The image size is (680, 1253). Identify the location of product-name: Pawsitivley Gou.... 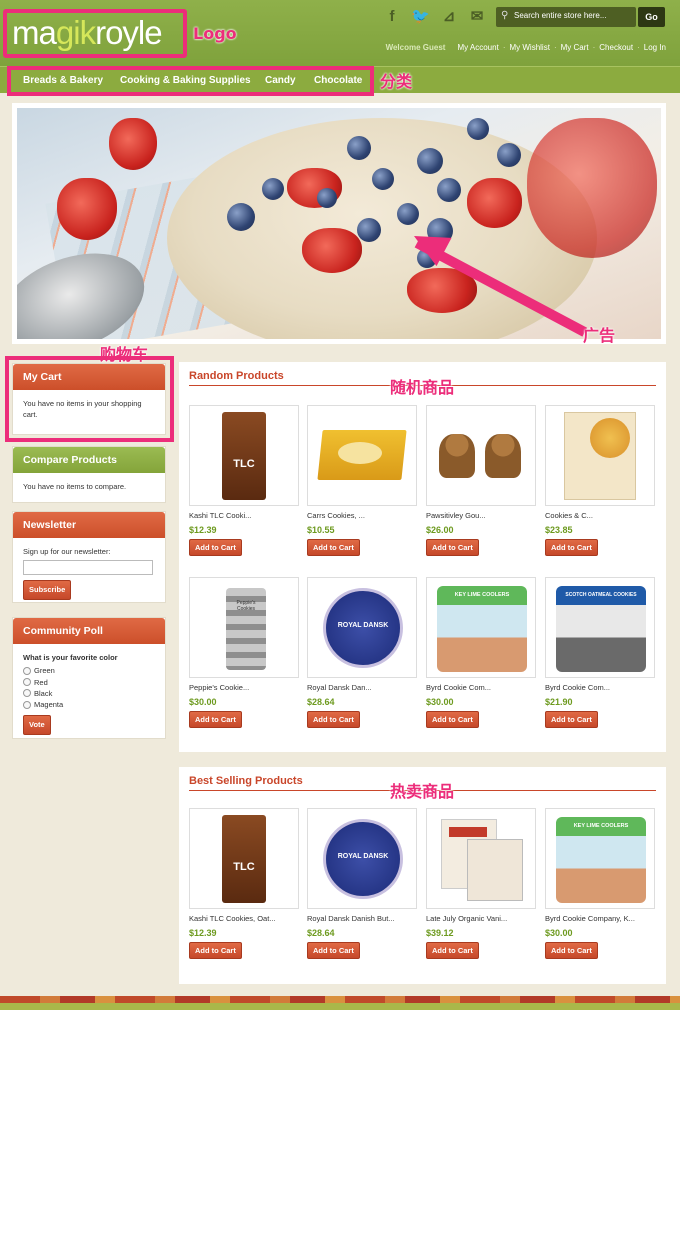
(481, 515).